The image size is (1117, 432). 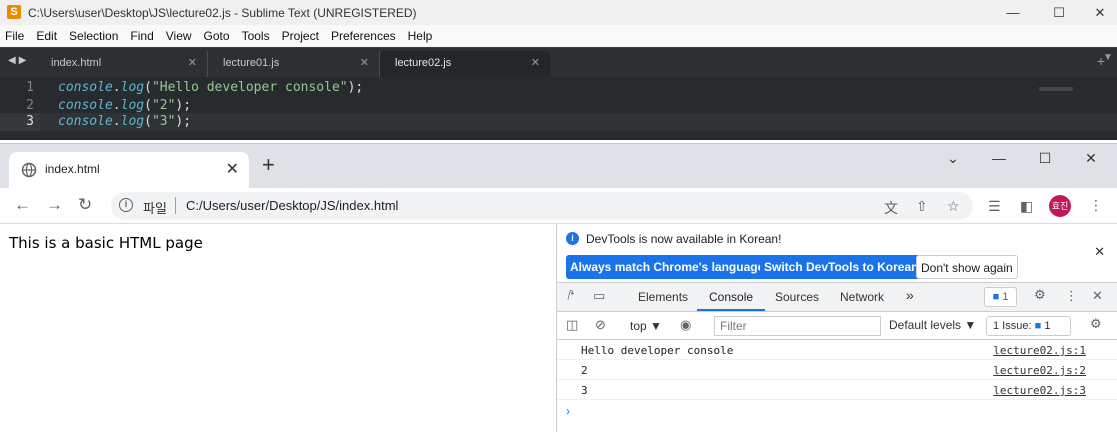 I want to click on tab-sources: Sources, so click(x=797, y=297).